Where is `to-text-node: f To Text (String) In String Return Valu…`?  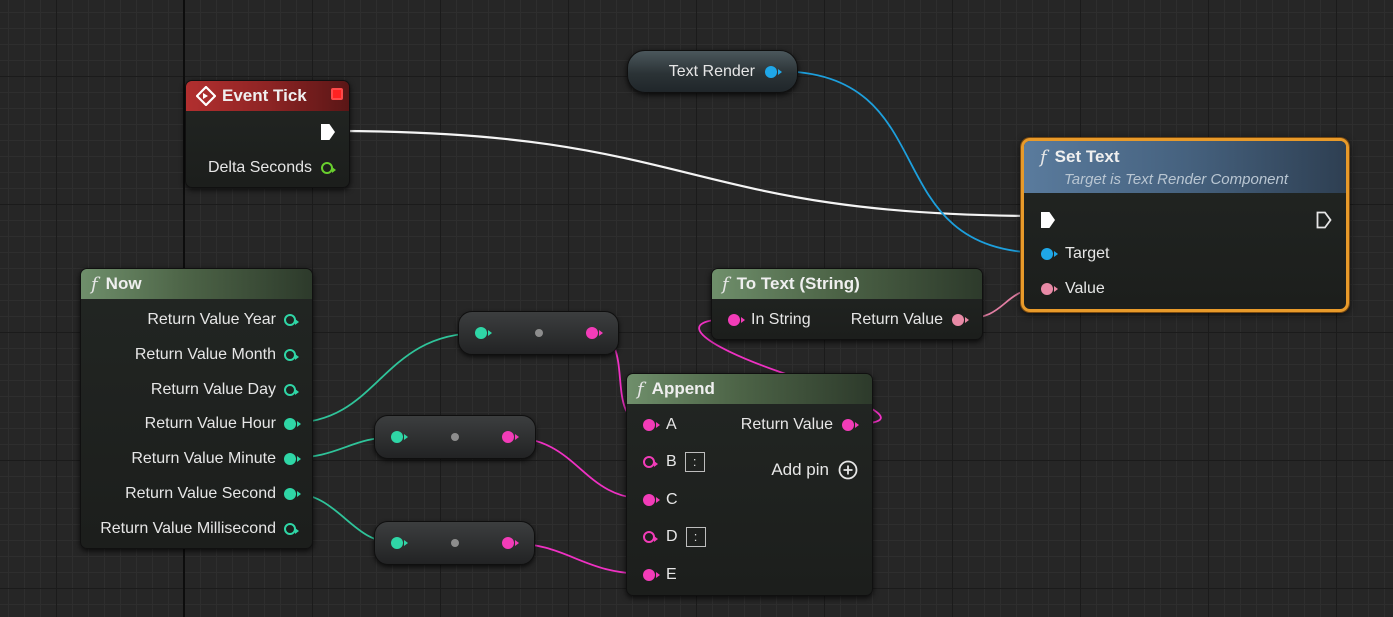 to-text-node: f To Text (String) In String Return Valu… is located at coordinates (847, 304).